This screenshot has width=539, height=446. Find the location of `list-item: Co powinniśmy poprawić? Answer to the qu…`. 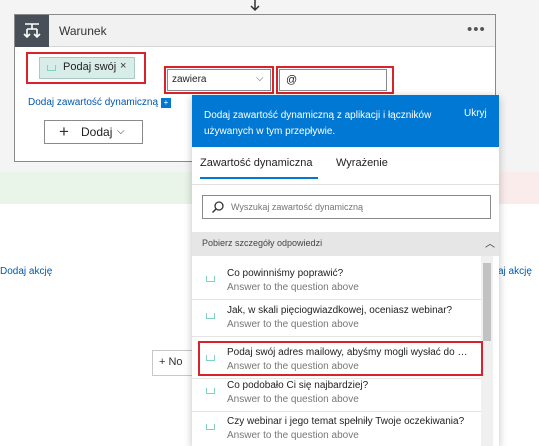

list-item: Co powinniśmy poprawić? Answer to the qu… is located at coordinates (336, 281).